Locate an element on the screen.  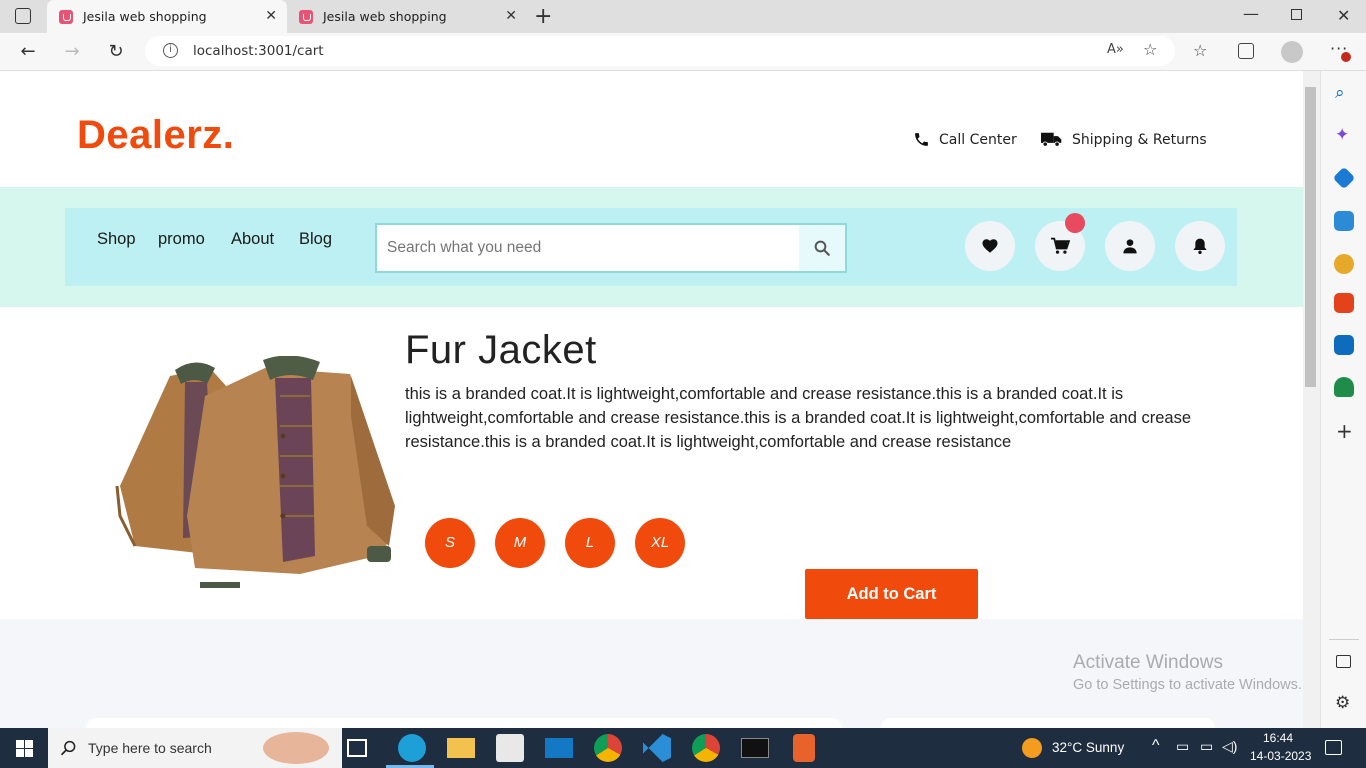
mail-icon is located at coordinates (559, 748).